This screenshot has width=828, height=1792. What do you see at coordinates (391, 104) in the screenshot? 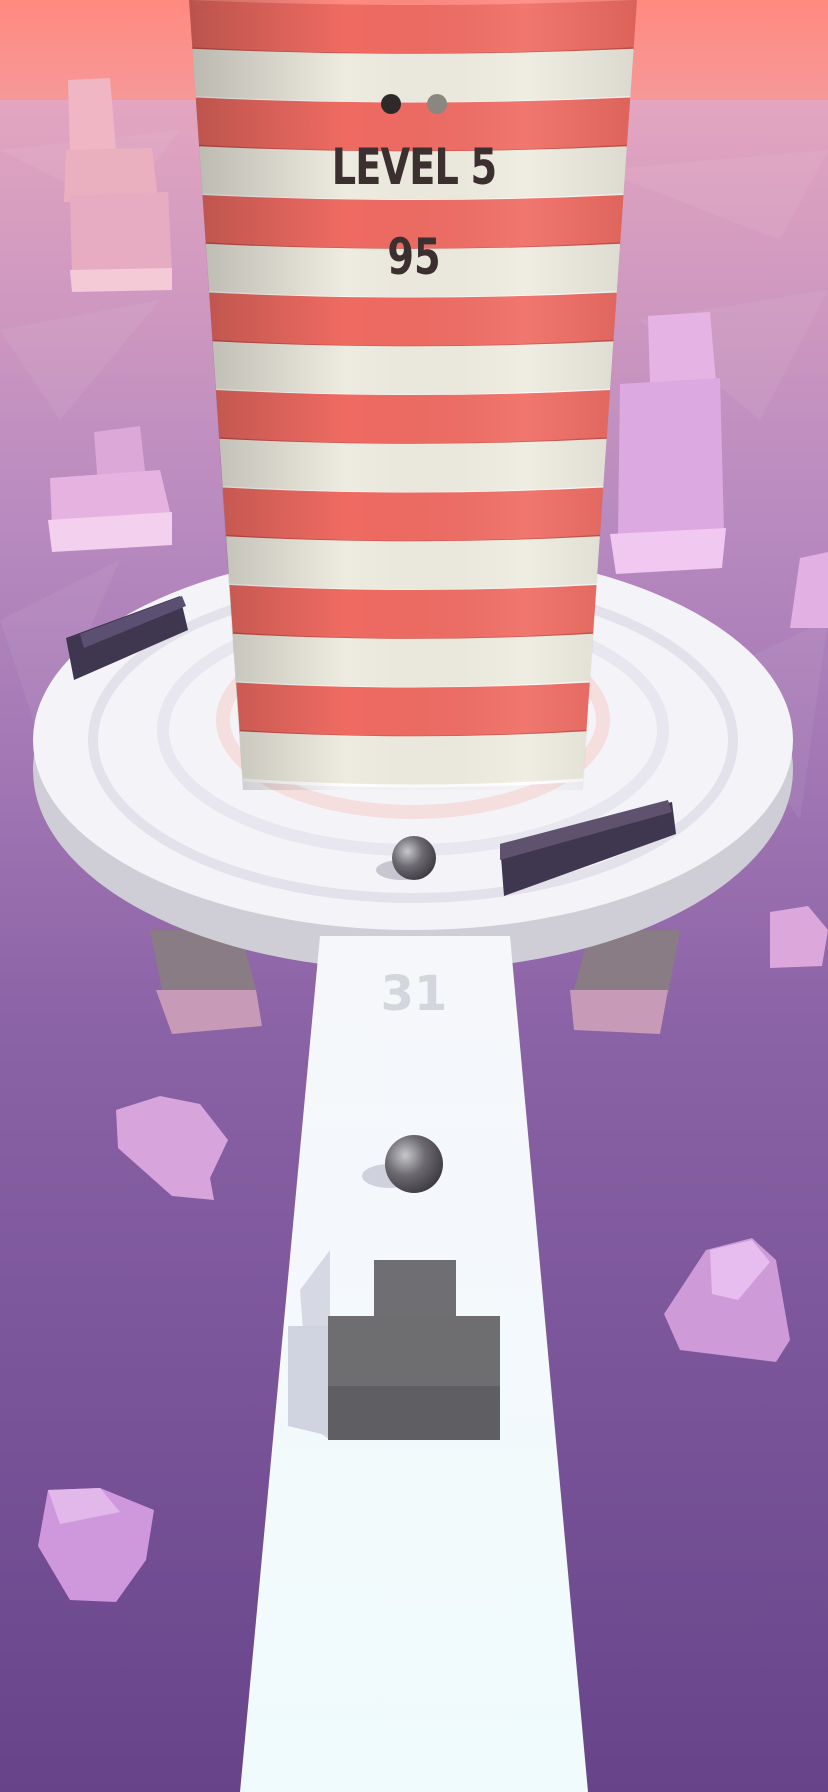
I see `progress-dot-filled` at bounding box center [391, 104].